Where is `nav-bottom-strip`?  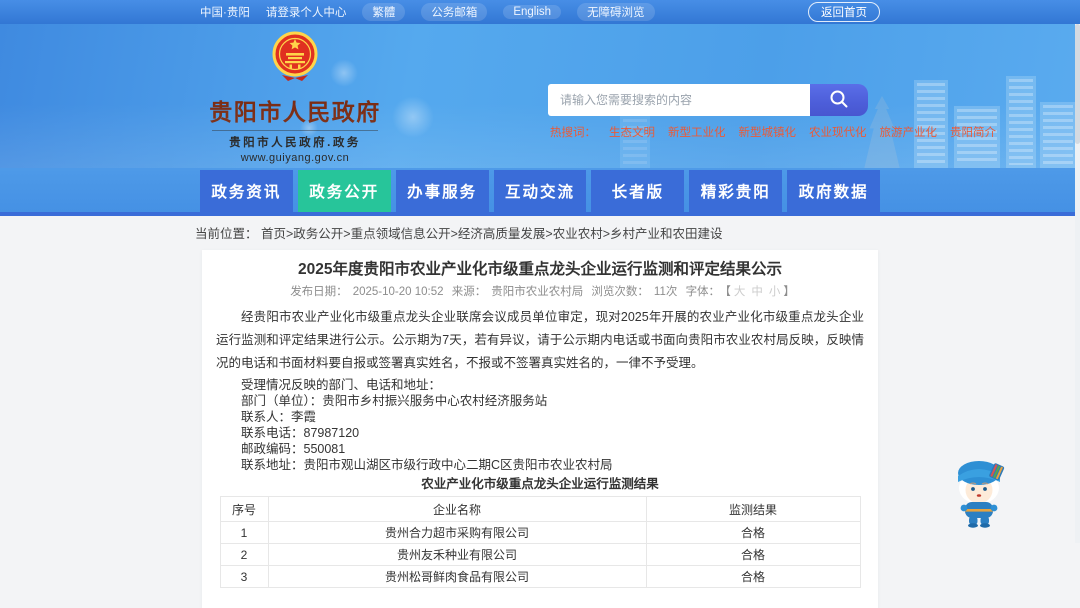
nav-bottom-strip is located at coordinates (540, 214).